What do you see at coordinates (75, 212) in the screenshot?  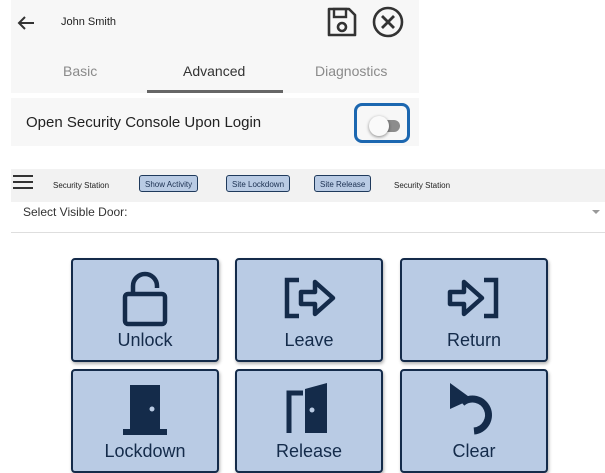 I see `door-select-label: Select Visible Door:` at bounding box center [75, 212].